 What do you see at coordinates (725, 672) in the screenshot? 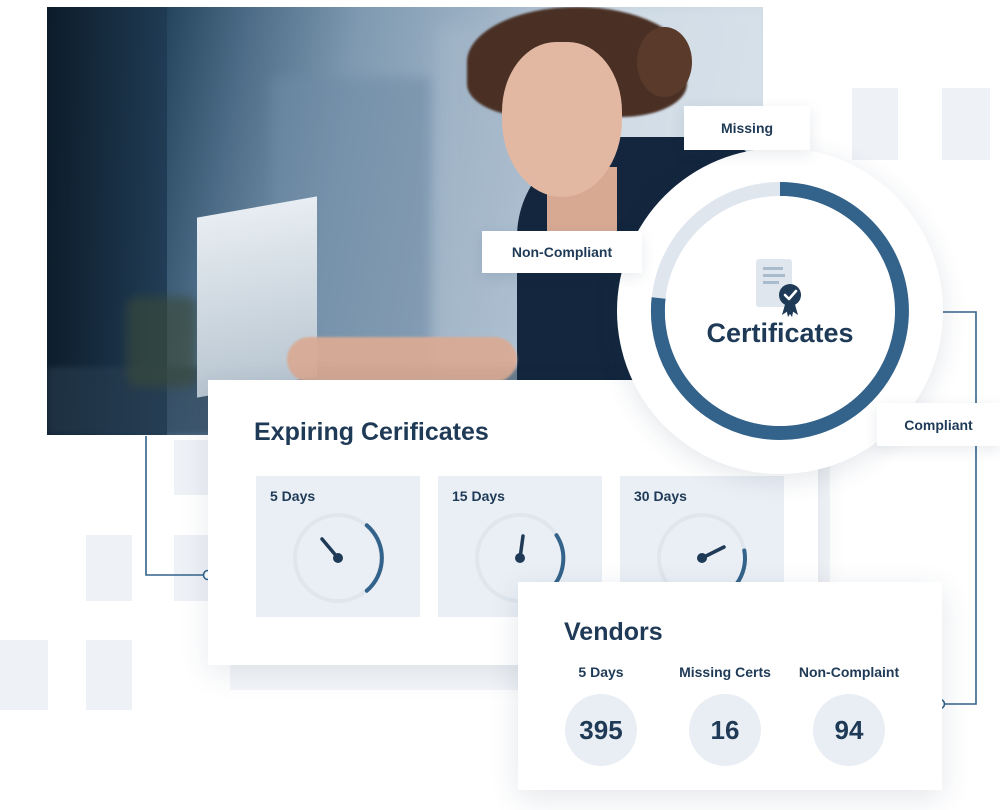
I see `vendor-stat-label: Missing Certs` at bounding box center [725, 672].